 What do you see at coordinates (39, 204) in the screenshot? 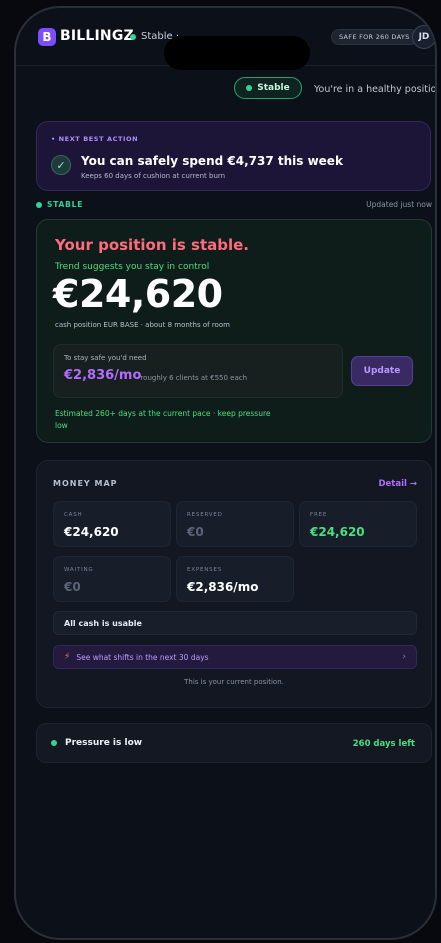
I see `section-dot-icon` at bounding box center [39, 204].